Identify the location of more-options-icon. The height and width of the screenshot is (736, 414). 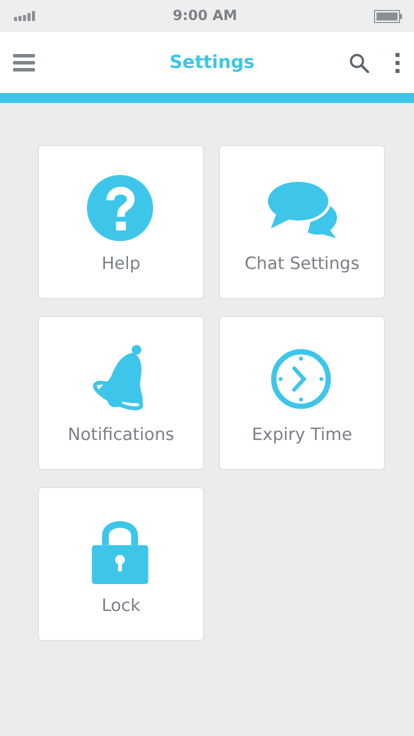
(397, 62).